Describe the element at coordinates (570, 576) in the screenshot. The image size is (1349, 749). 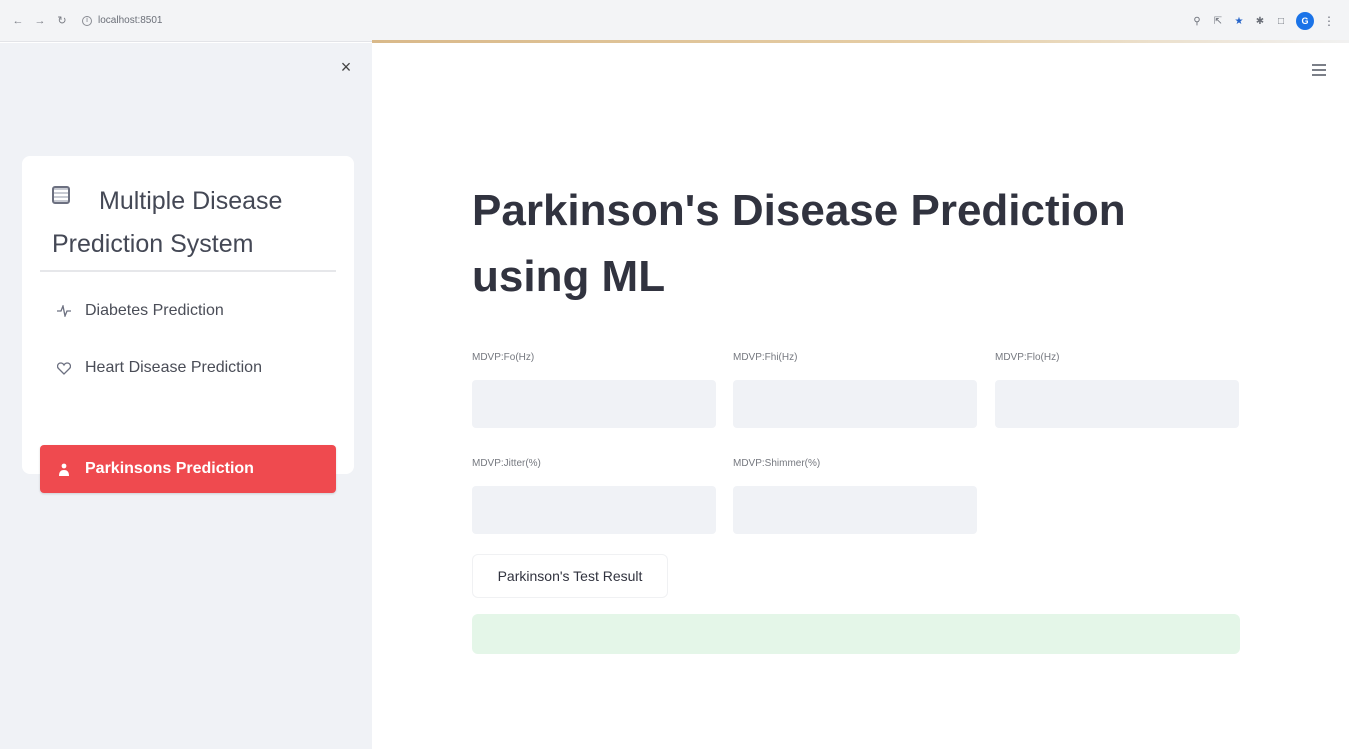
I see `test-result-button: Parkinson's Test Result` at that location.